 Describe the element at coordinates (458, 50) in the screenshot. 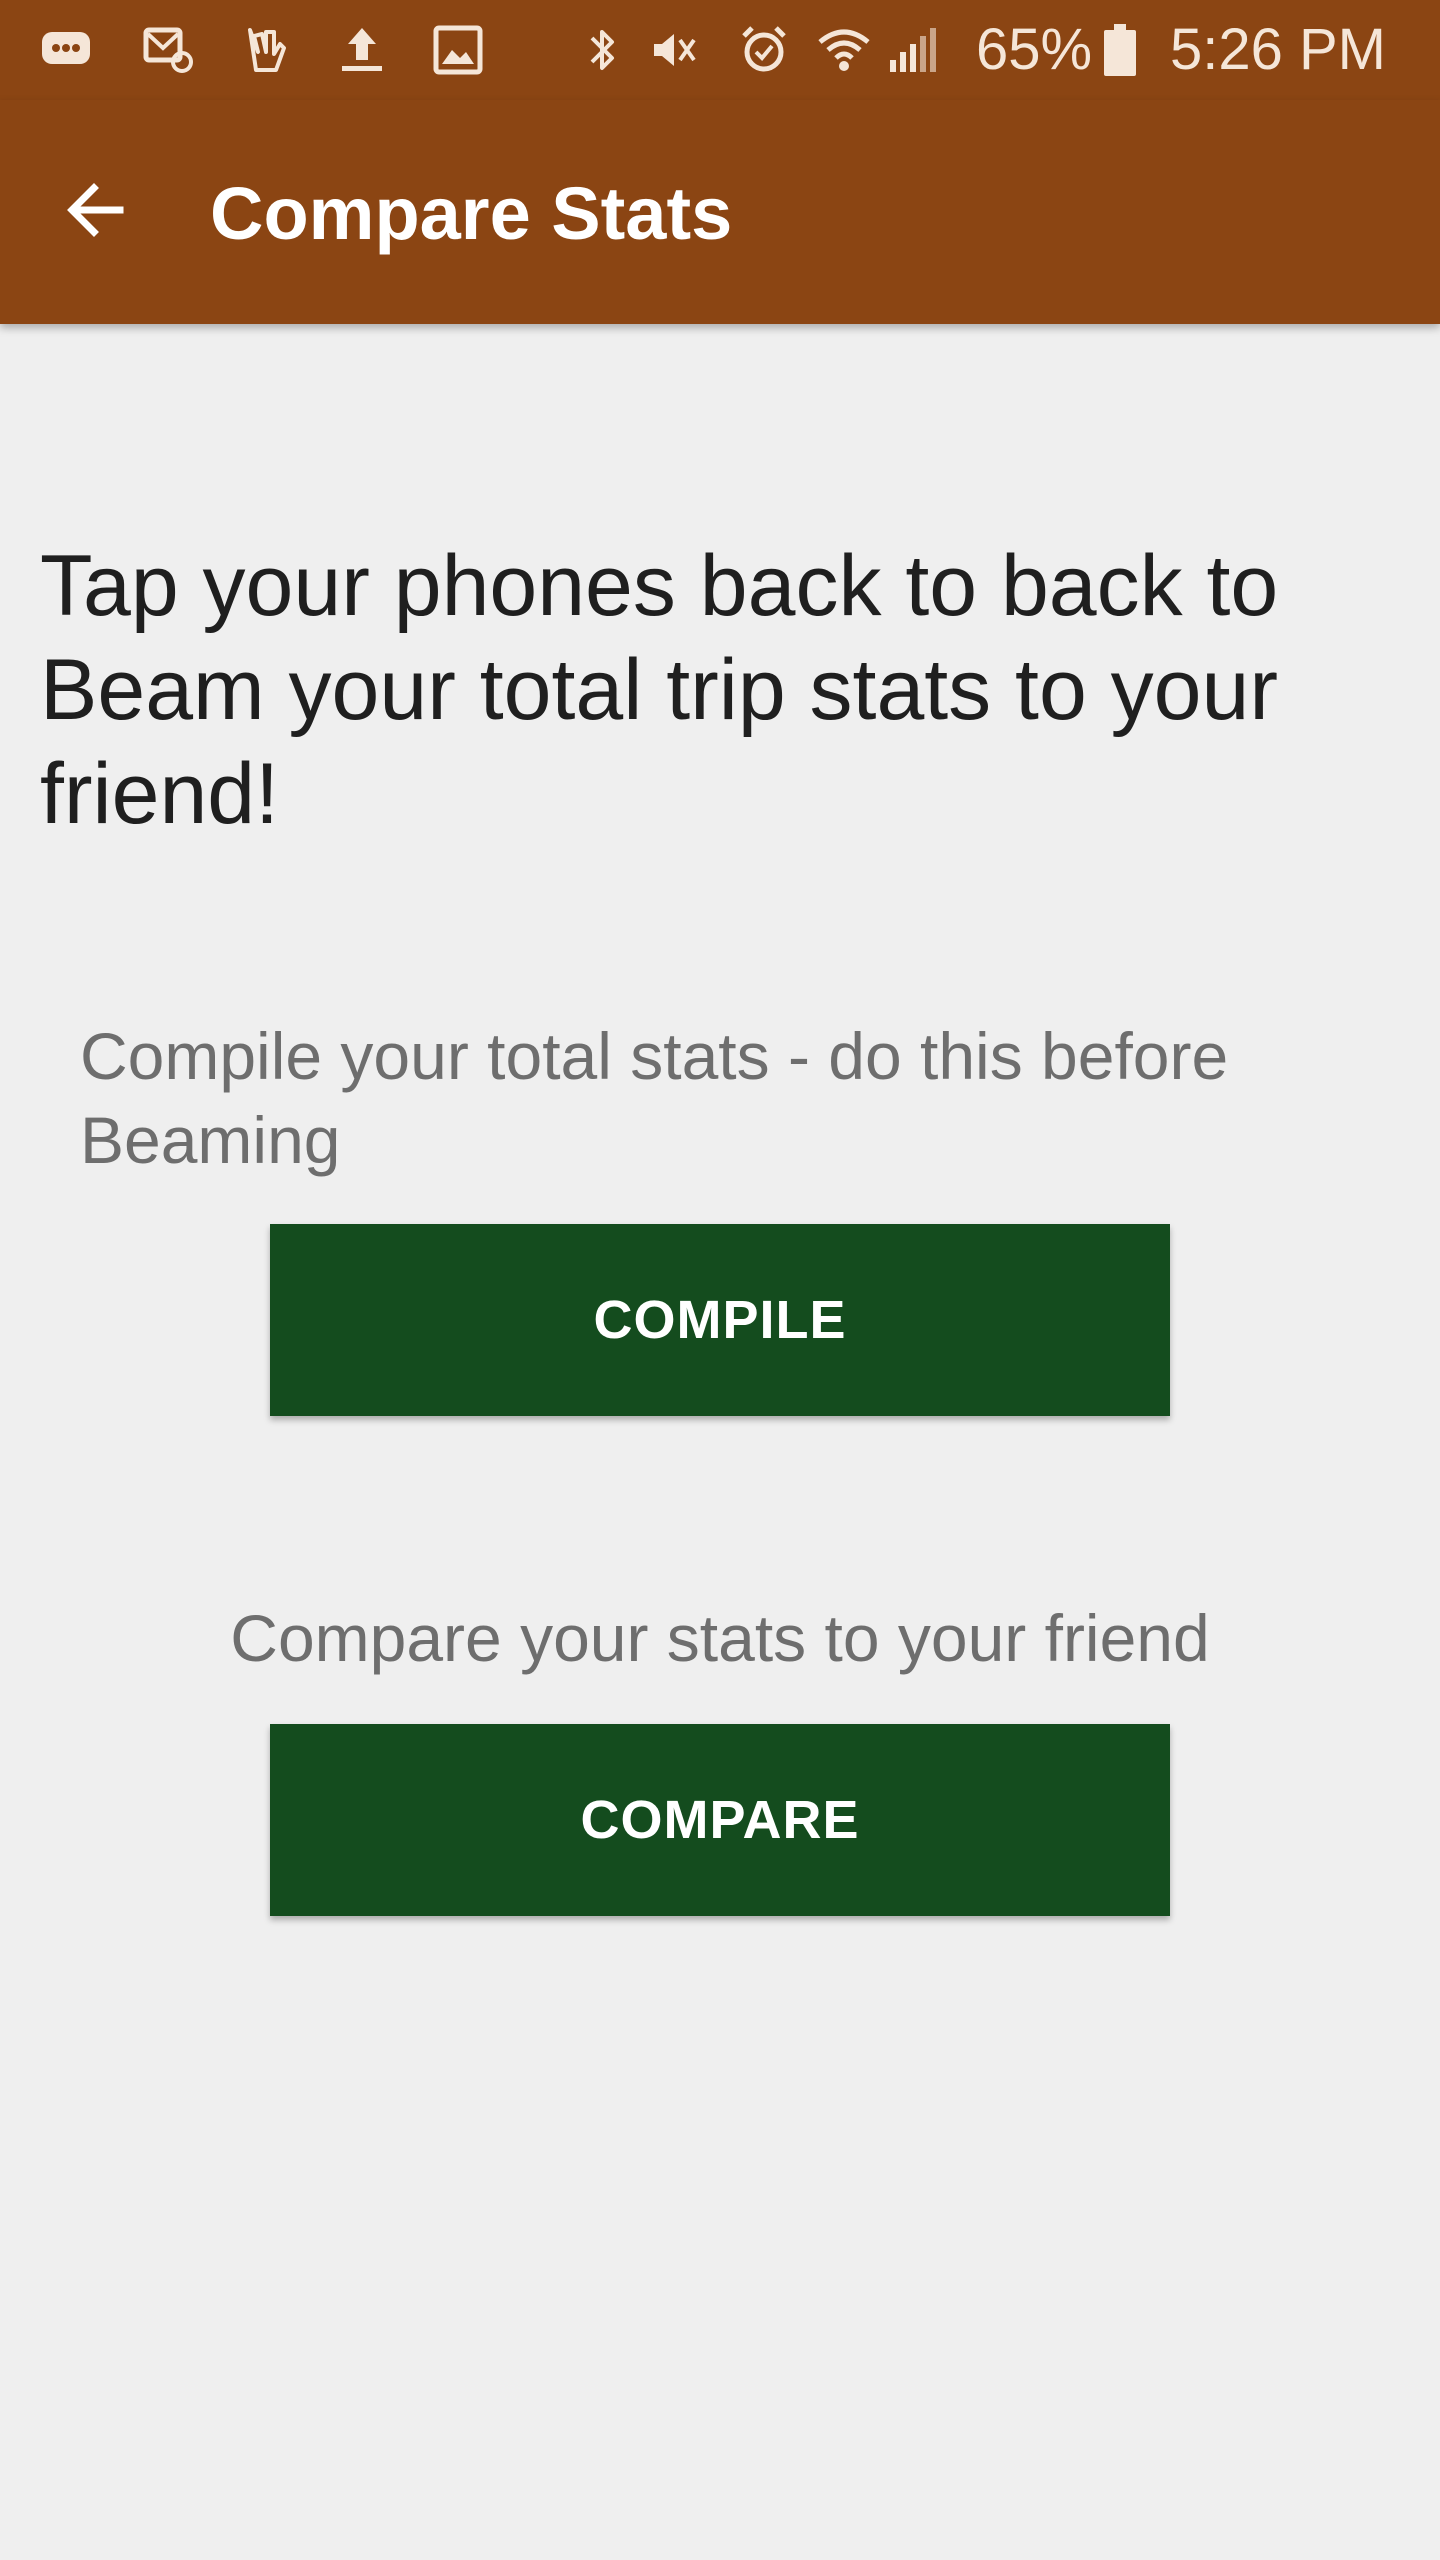

I see `image-icon` at that location.